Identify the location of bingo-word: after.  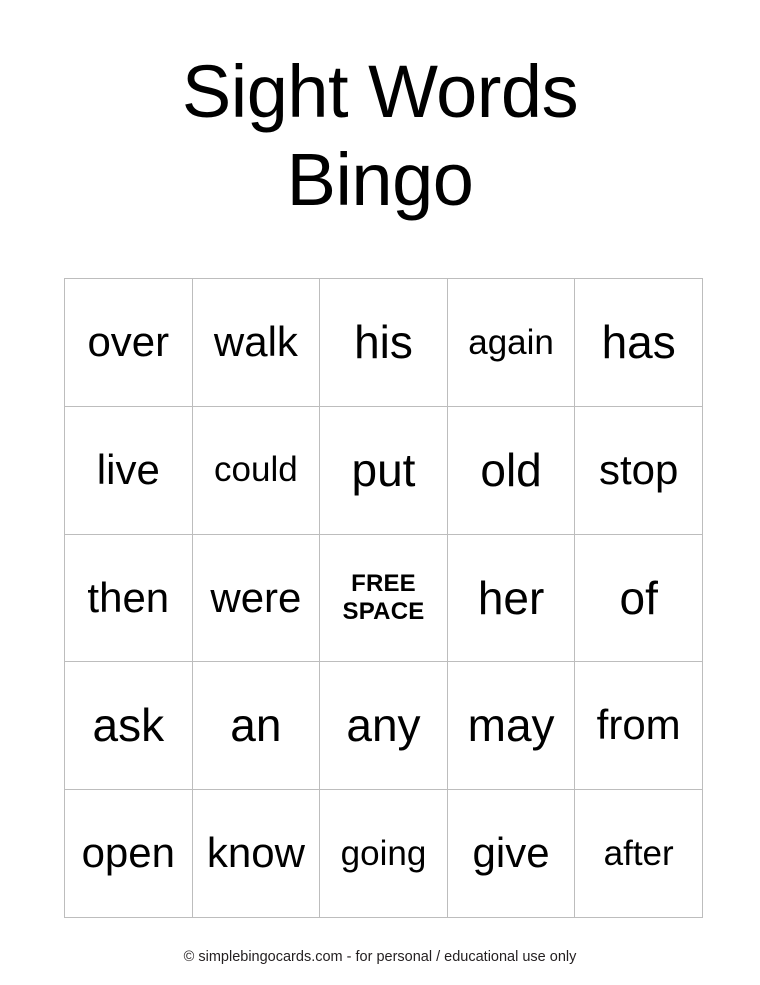
(638, 853).